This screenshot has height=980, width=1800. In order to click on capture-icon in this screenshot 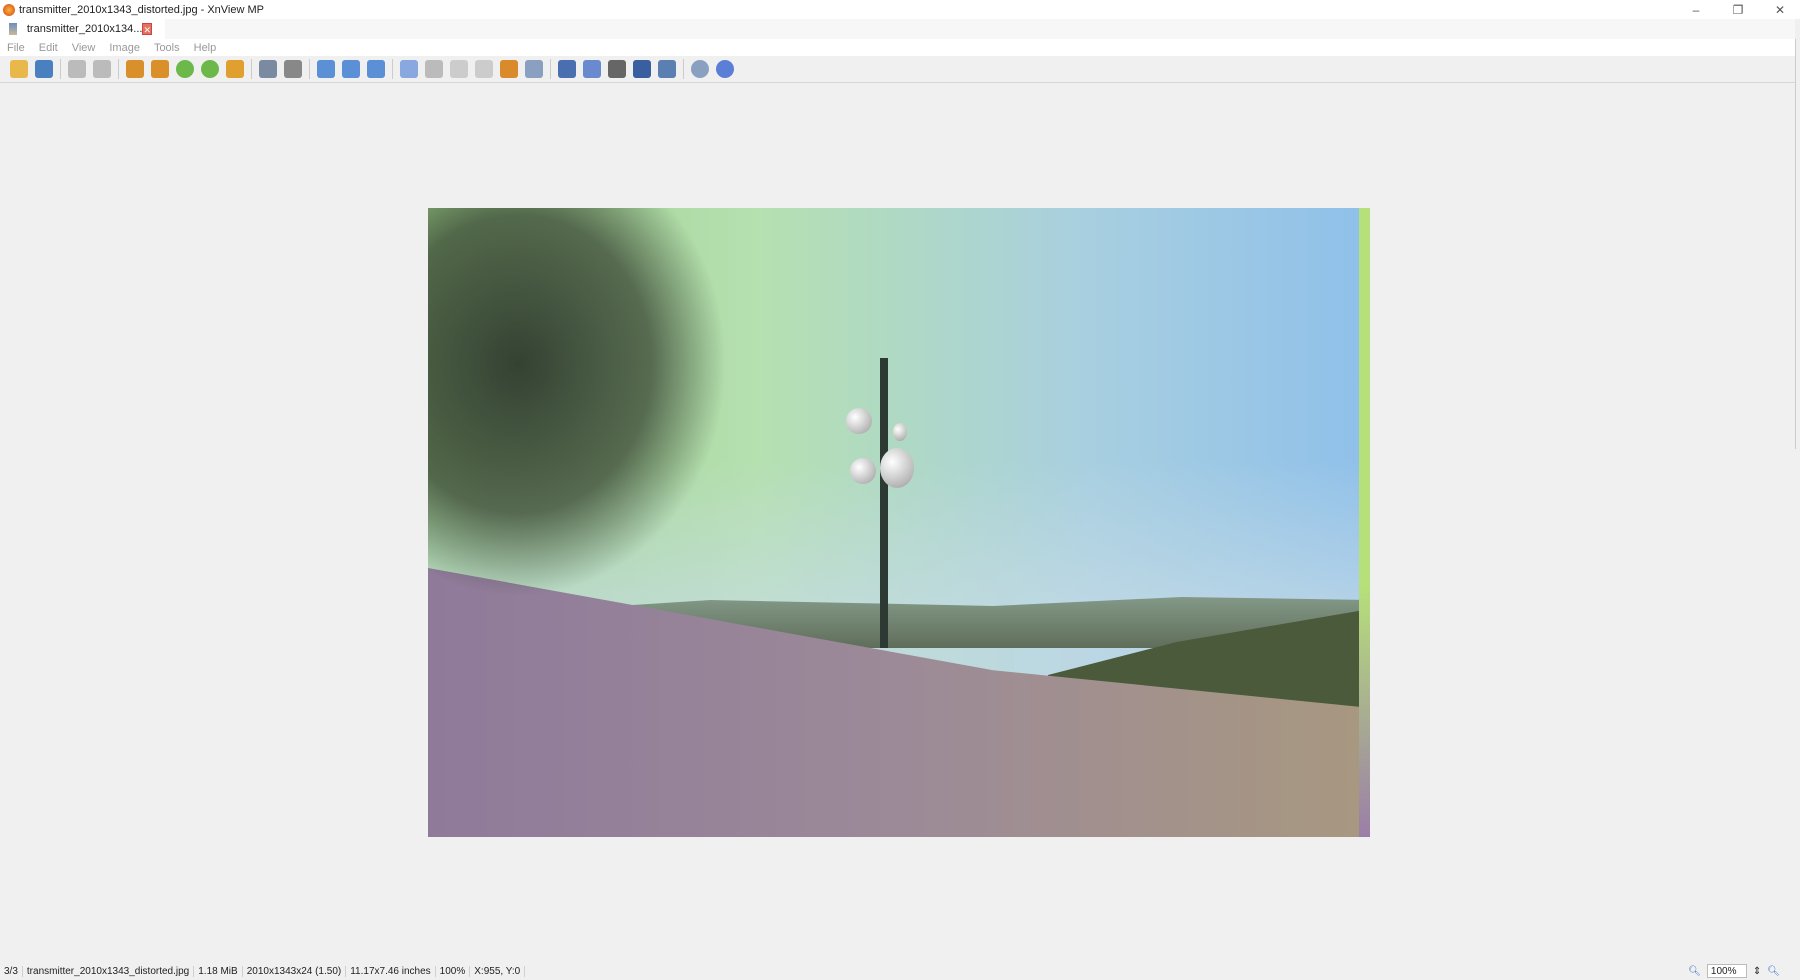, I will do `click(667, 69)`.